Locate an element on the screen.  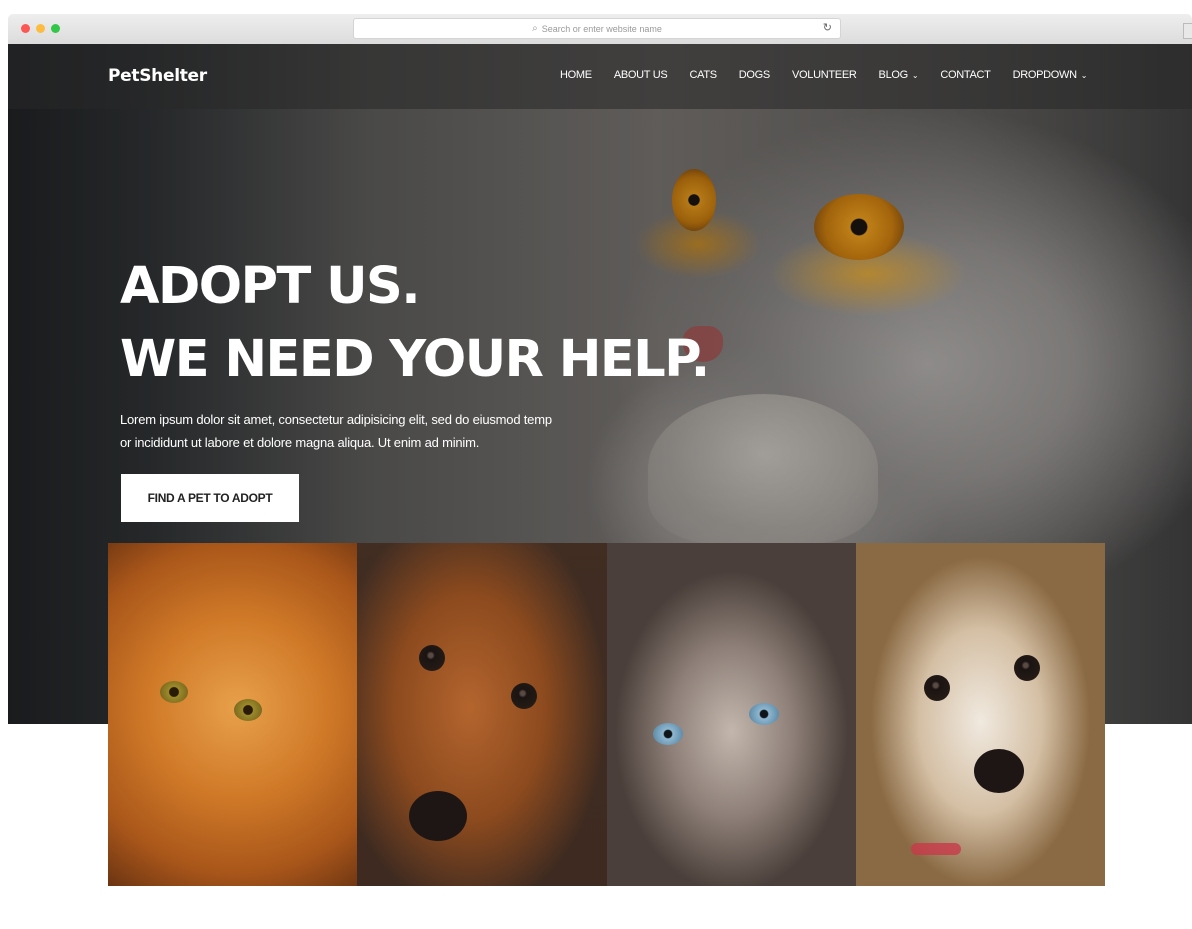
nav-contact-label: CONTACT is located at coordinates (965, 75).